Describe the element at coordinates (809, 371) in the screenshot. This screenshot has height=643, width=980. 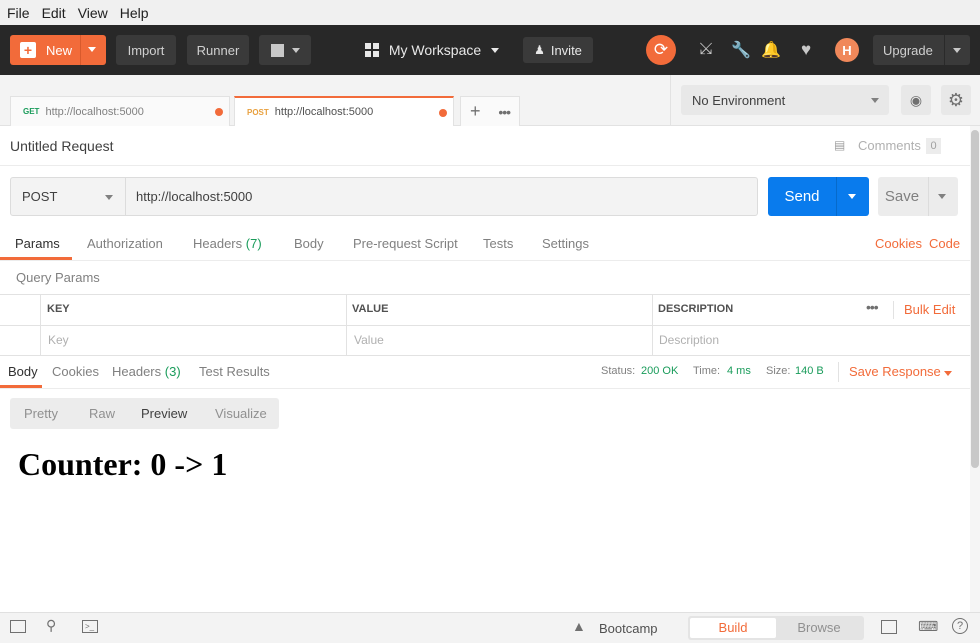
I see `size-value: 140 B` at that location.